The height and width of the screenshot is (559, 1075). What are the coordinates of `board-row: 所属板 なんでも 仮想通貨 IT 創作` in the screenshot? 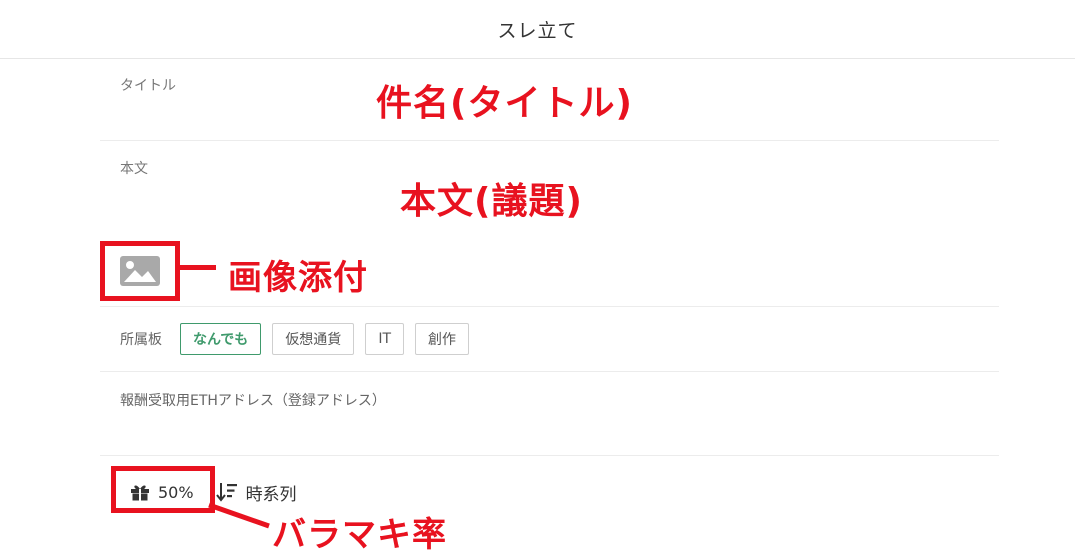 It's located at (300, 339).